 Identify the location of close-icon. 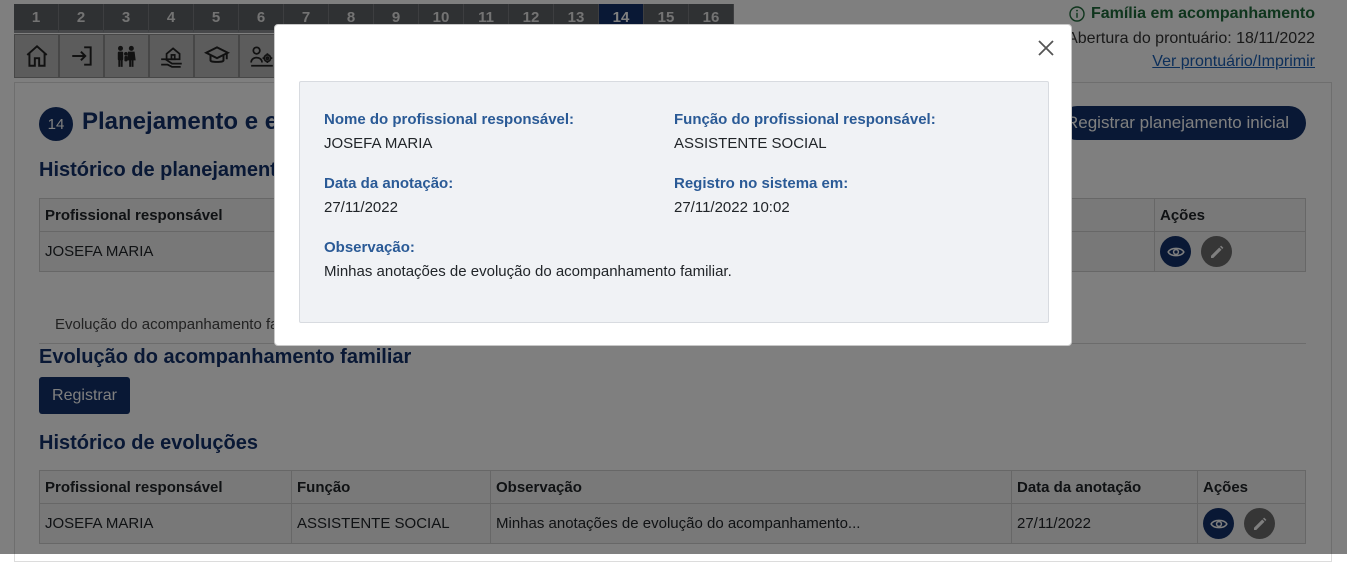
(1046, 48).